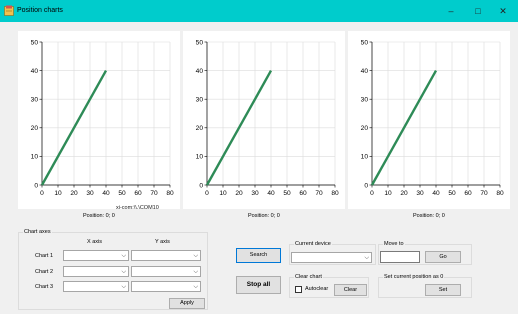 The width and height of the screenshot is (518, 314). I want to click on chart-2: 0 10 20 30 40 50 60 70 80 0 10 20 30 40 50, so click(267, 118).